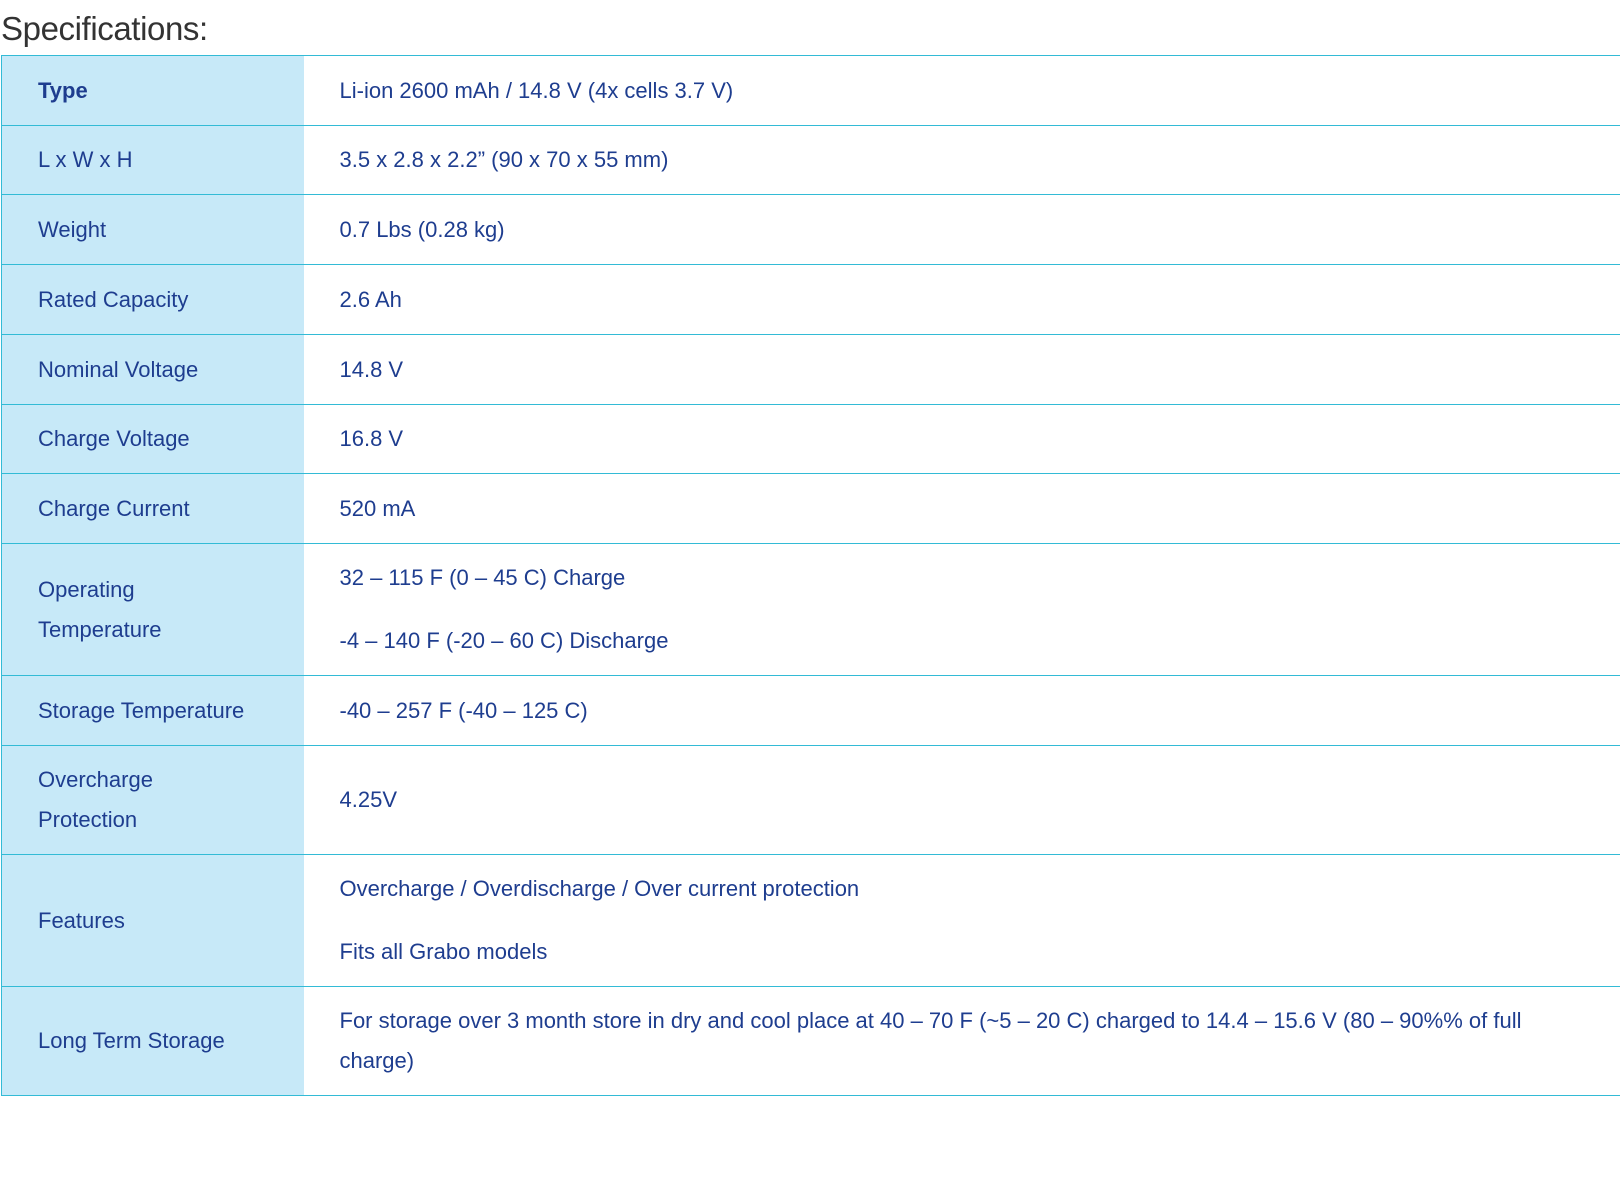 Image resolution: width=1620 pixels, height=1188 pixels. What do you see at coordinates (422, 229) in the screenshot?
I see `spec-value-line: 0.7 Lbs (0.28 kg)` at bounding box center [422, 229].